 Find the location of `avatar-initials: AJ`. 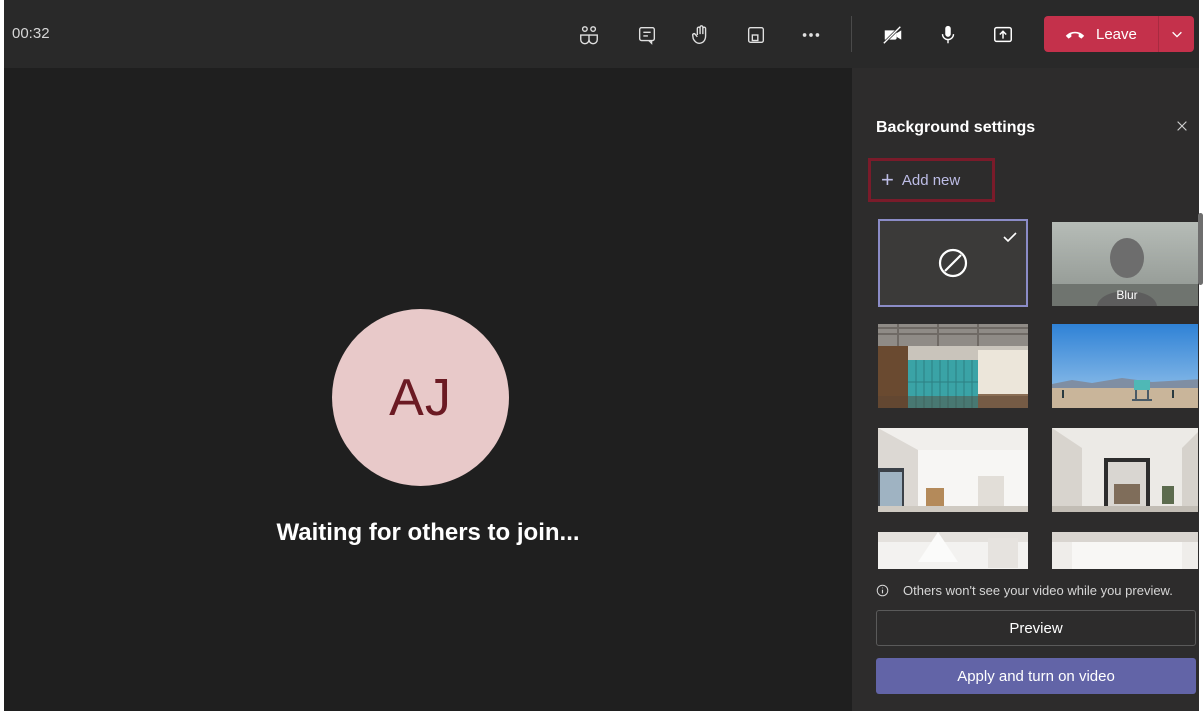

avatar-initials: AJ is located at coordinates (420, 397).